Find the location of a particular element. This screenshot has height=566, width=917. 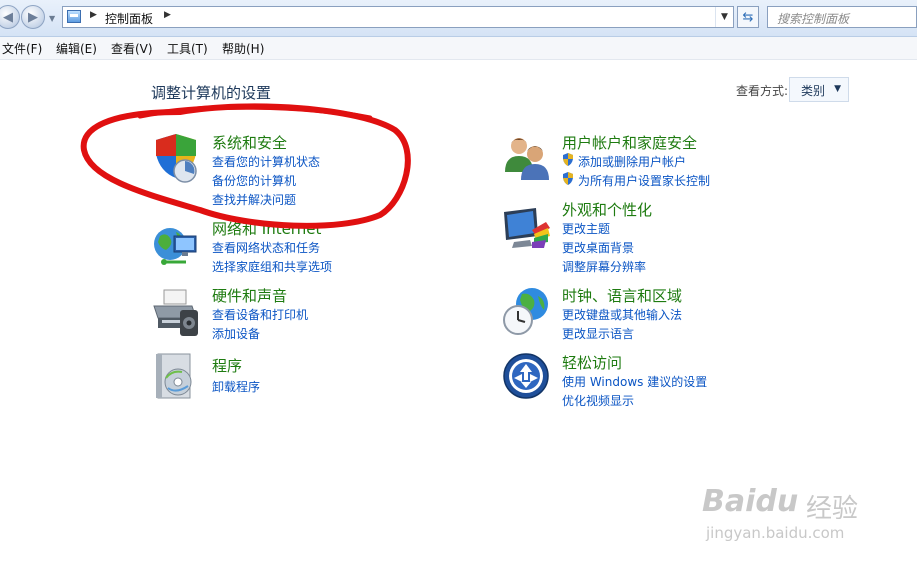

link-network-status: 查看网络状态和任务 is located at coordinates (266, 247).